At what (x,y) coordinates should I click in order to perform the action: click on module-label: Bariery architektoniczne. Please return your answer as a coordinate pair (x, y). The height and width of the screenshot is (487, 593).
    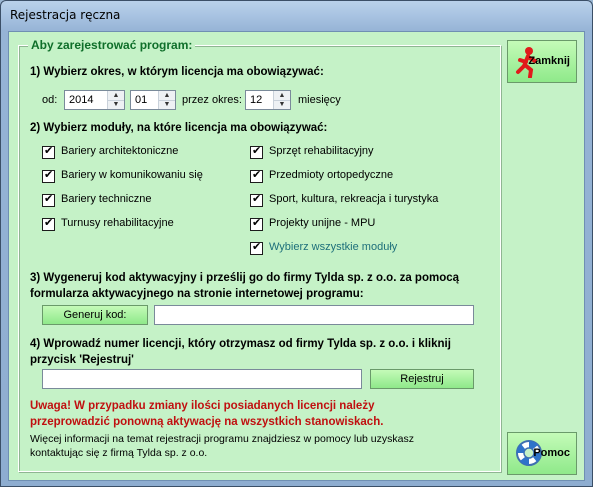
    Looking at the image, I should click on (120, 151).